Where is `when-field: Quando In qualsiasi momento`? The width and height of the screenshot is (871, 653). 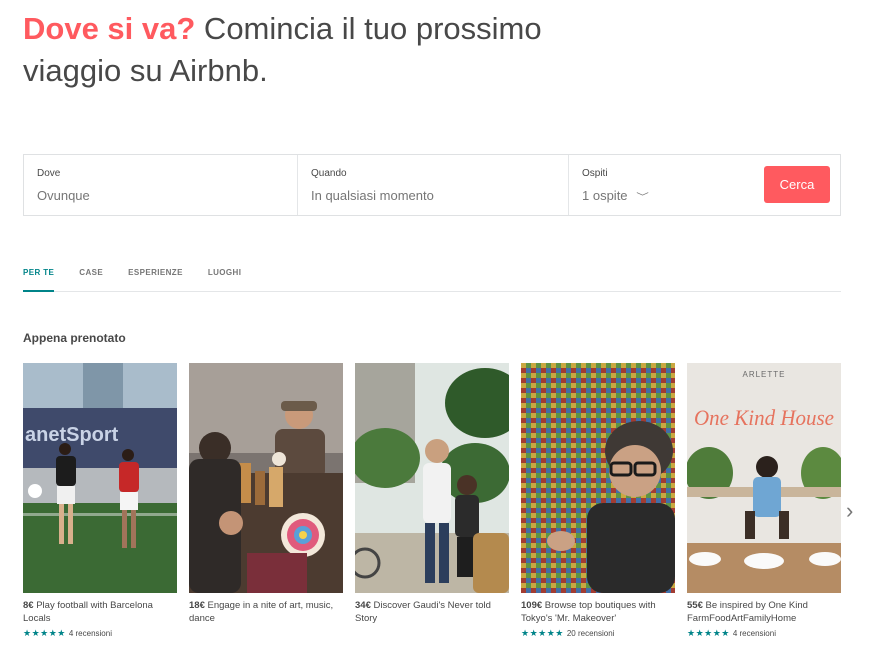
when-field: Quando In qualsiasi momento is located at coordinates (432, 185).